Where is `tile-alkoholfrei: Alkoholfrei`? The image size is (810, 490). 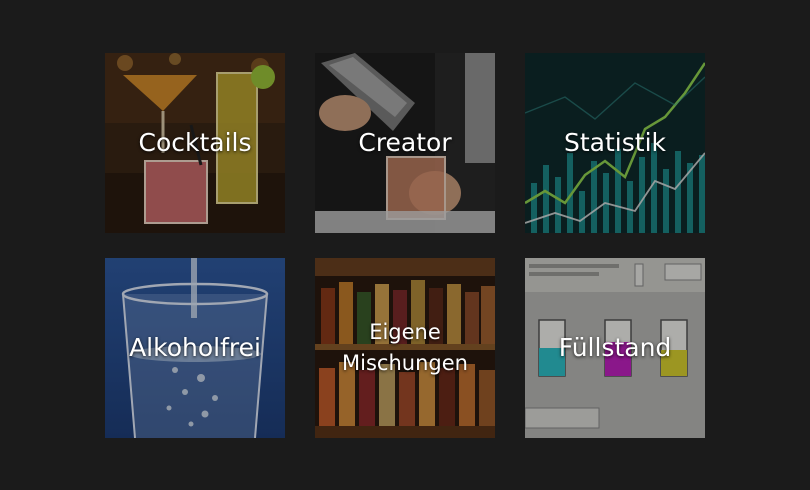 tile-alkoholfrei: Alkoholfrei is located at coordinates (195, 348).